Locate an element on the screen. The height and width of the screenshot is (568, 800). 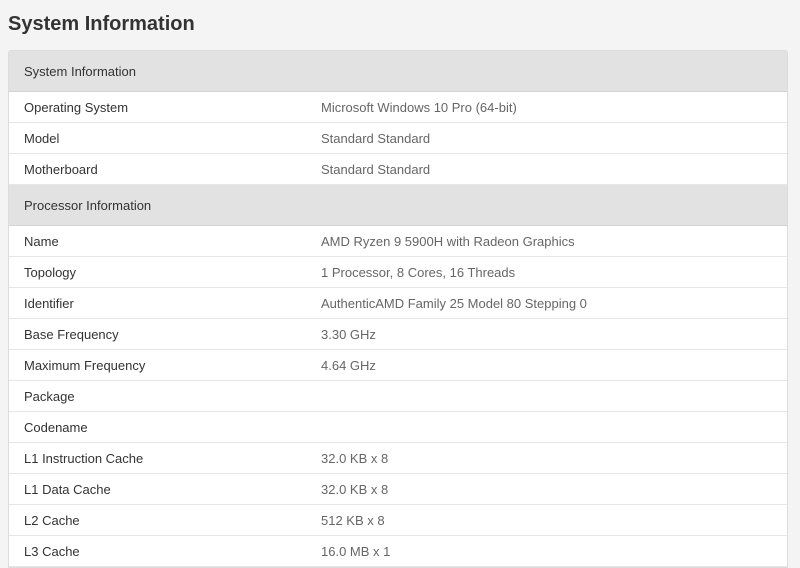
row-label: Topology is located at coordinates (50, 272).